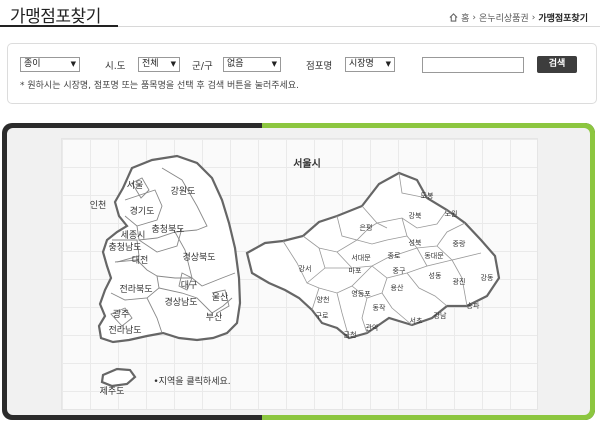 The width and height of the screenshot is (600, 425). I want to click on voucher-type-select: 종이 ▼, so click(50, 64).